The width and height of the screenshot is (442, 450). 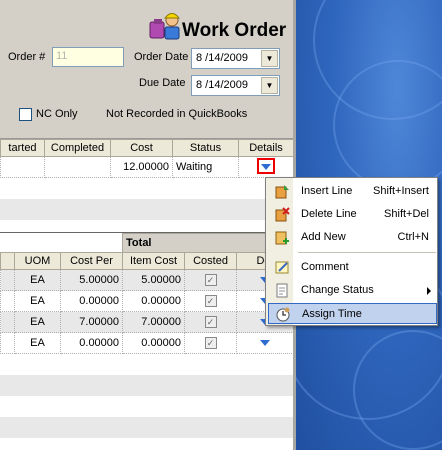 I want to click on cell-item-cost: 7.00000, so click(x=154, y=322).